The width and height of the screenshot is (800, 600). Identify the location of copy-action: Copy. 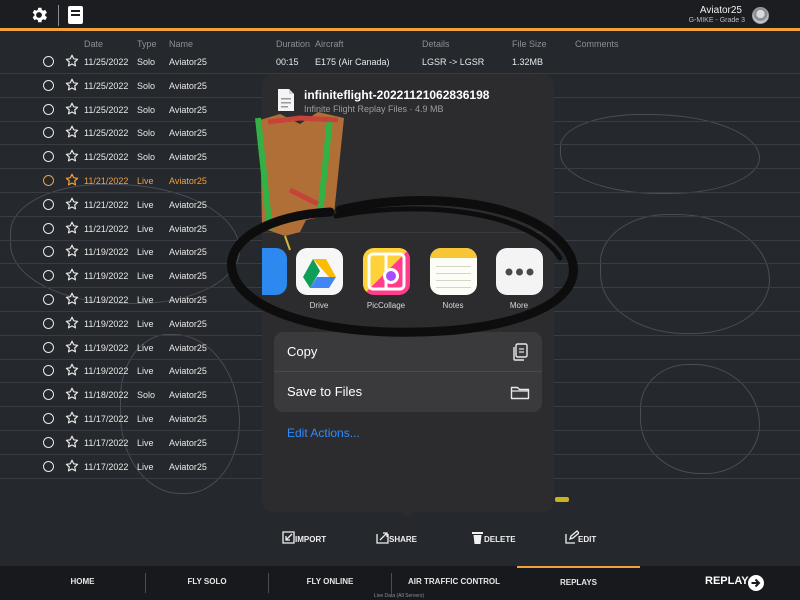
(408, 352).